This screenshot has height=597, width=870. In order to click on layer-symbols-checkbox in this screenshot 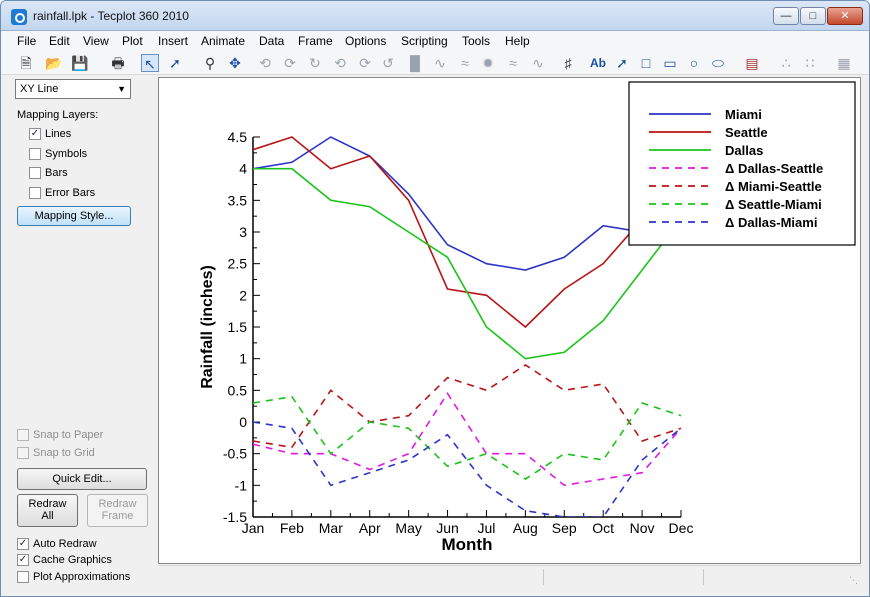, I will do `click(35, 154)`.